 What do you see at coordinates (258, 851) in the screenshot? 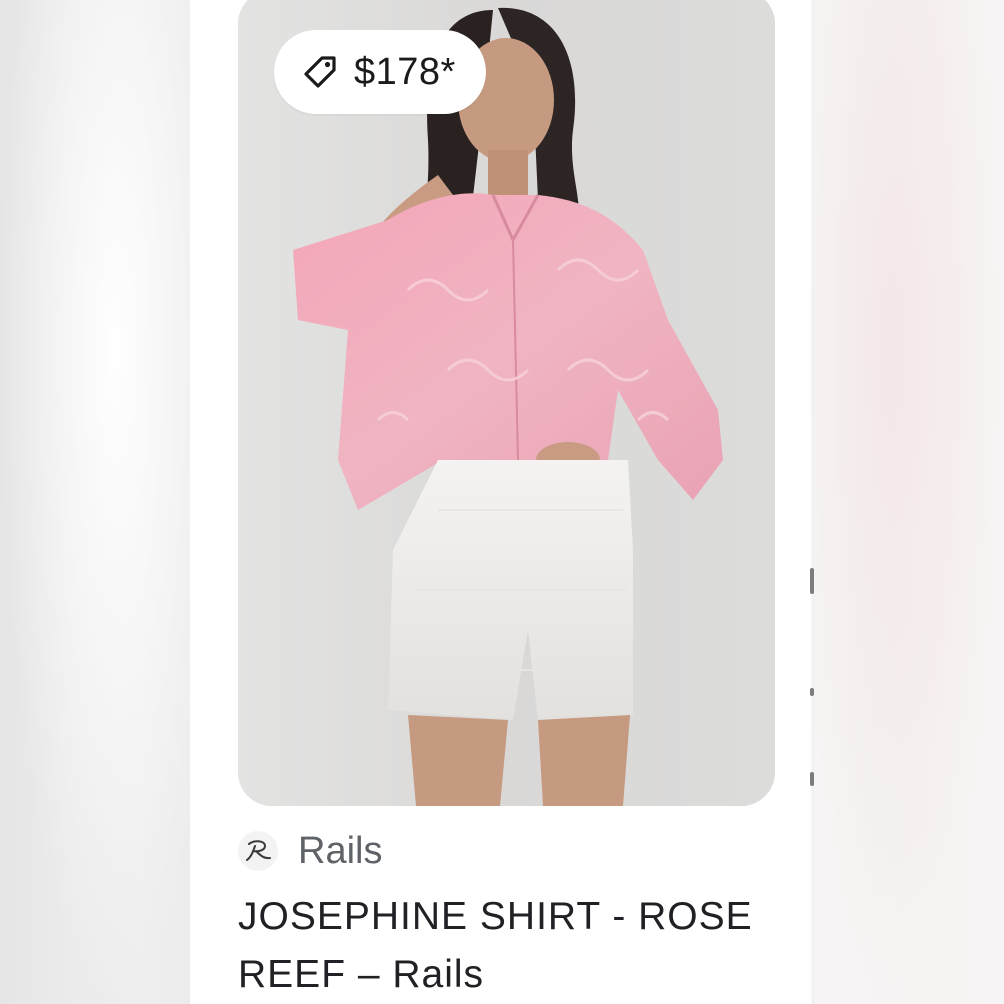
I see `rails-logo-icon` at bounding box center [258, 851].